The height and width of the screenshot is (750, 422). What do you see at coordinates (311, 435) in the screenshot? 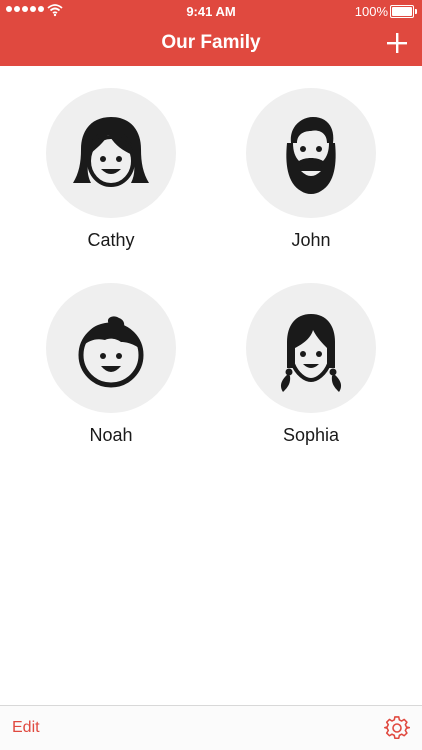
I see `member-name: Sophia` at bounding box center [311, 435].